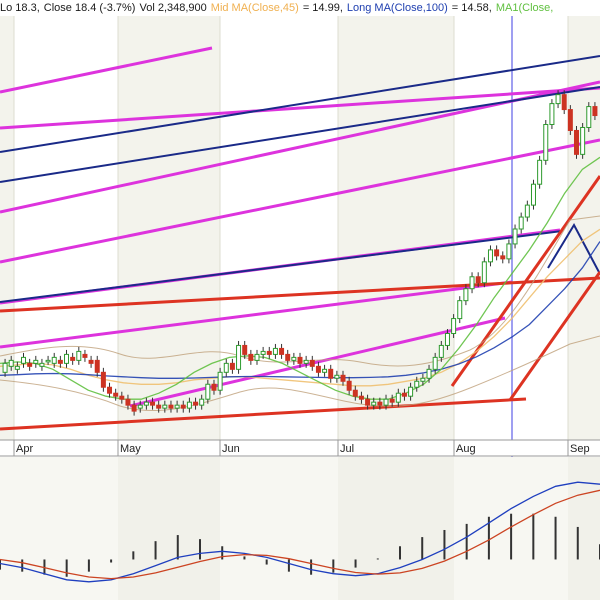 The height and width of the screenshot is (600, 600). I want to click on navy-trendline, so click(281, 266).